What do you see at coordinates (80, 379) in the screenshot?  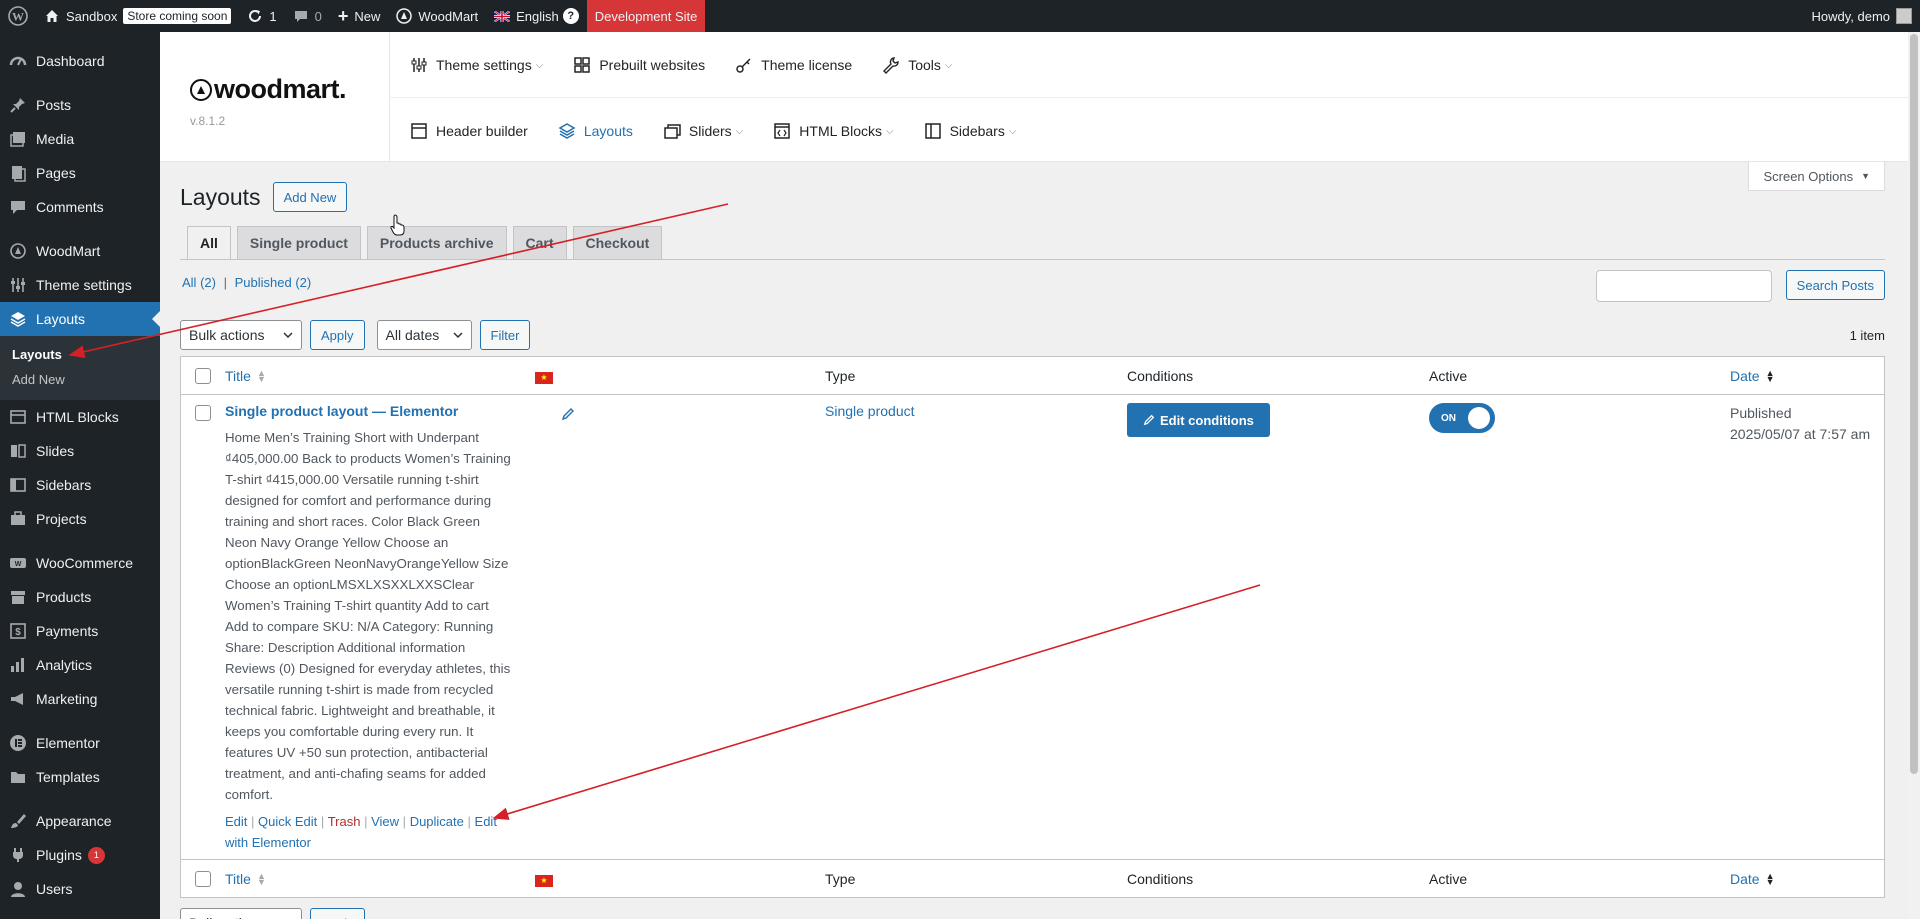 I see `submenu-item-add-new: Add New` at bounding box center [80, 379].